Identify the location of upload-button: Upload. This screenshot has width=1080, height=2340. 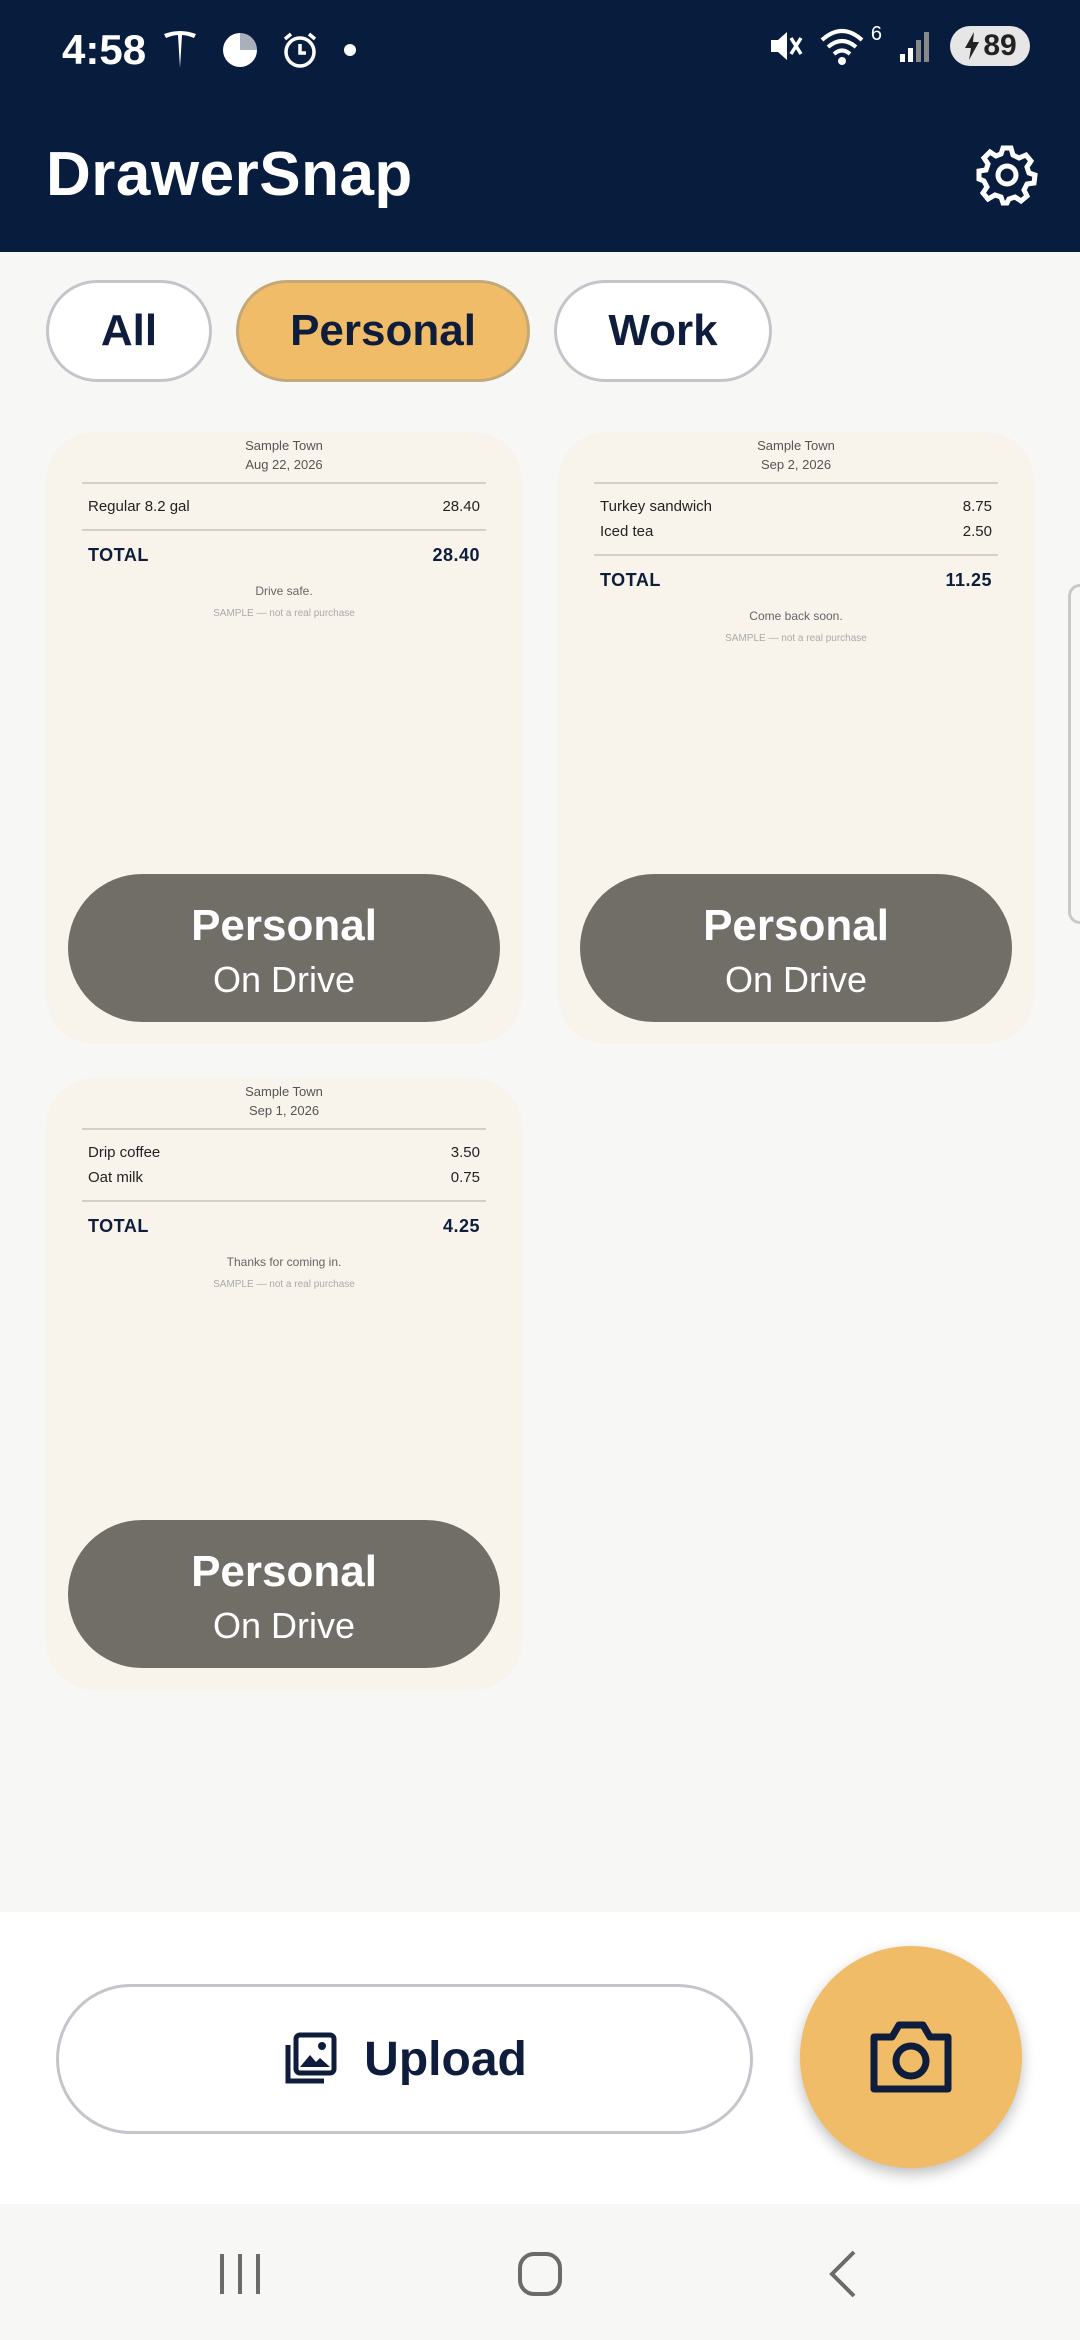
(404, 2059).